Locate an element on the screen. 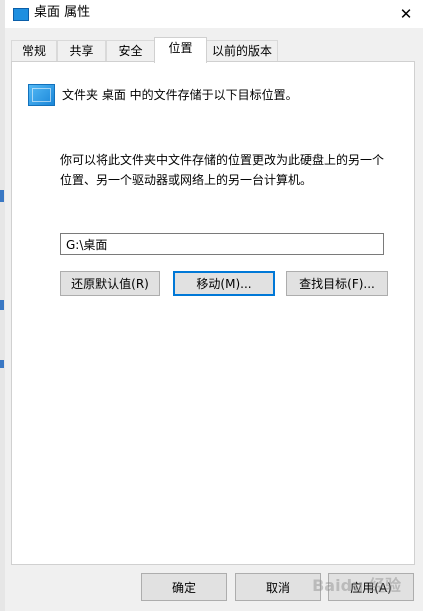  tab-previous-versions: 以前的版本 is located at coordinates (242, 50).